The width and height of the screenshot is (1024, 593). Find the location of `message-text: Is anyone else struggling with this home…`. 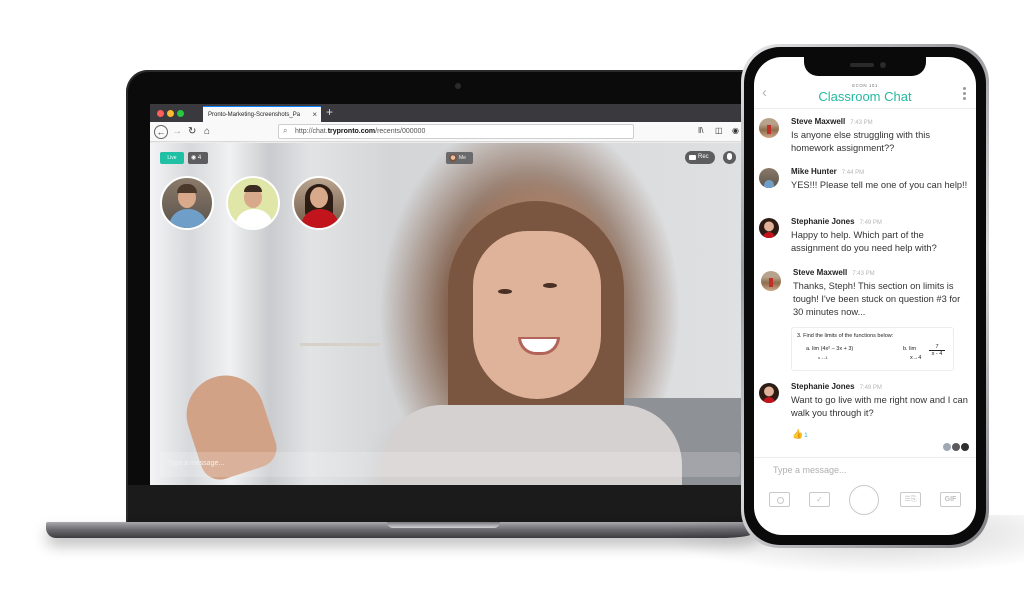

message-text: Is anyone else struggling with this home… is located at coordinates (861, 141).